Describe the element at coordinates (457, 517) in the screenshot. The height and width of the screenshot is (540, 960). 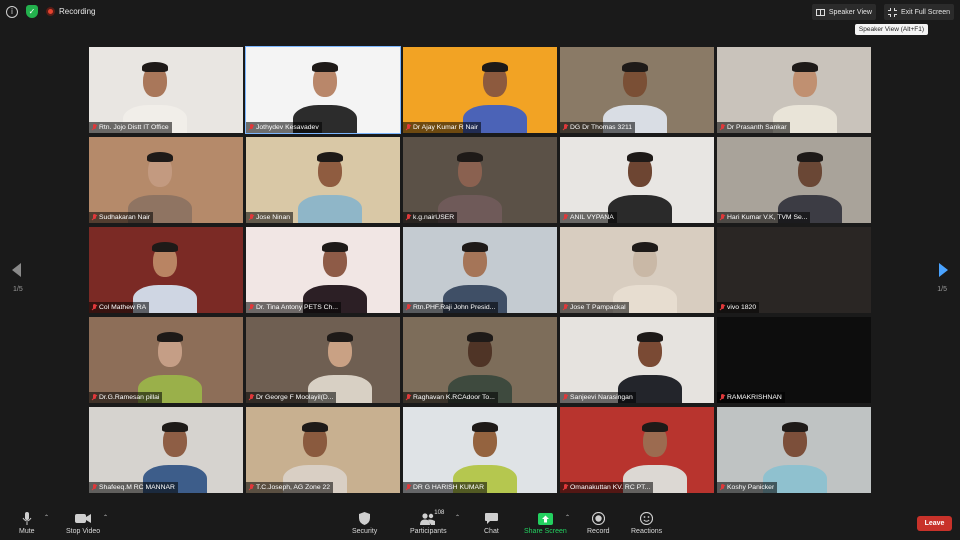
I see `participants-options-caret-icon: ⌃` at that location.